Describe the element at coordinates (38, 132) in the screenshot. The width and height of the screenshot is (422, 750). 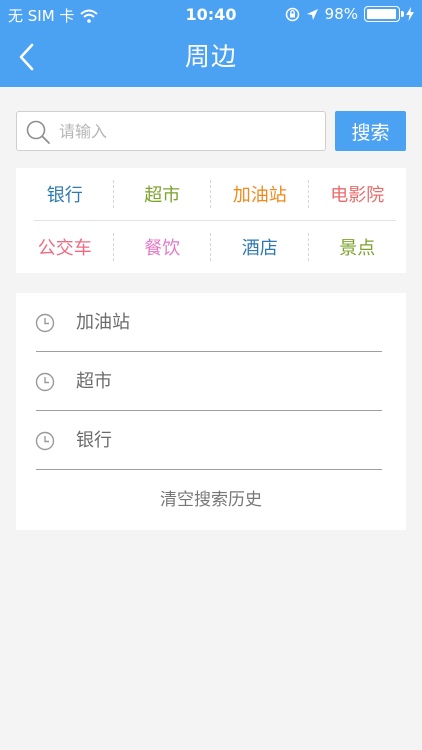
I see `search-icon` at that location.